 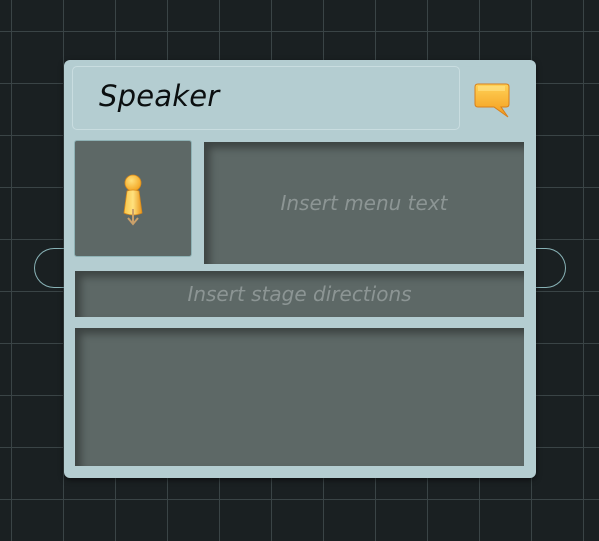 I want to click on menu-text-field: Insert menu text, so click(x=364, y=203).